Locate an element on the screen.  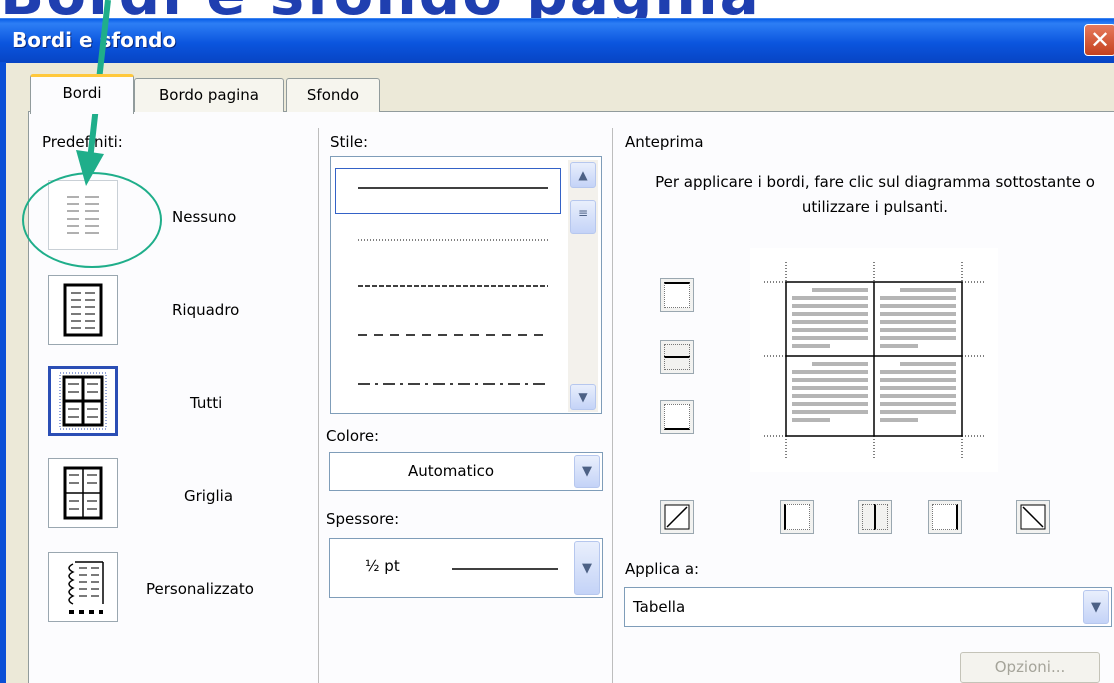
color-heading: Colore: is located at coordinates (353, 436).